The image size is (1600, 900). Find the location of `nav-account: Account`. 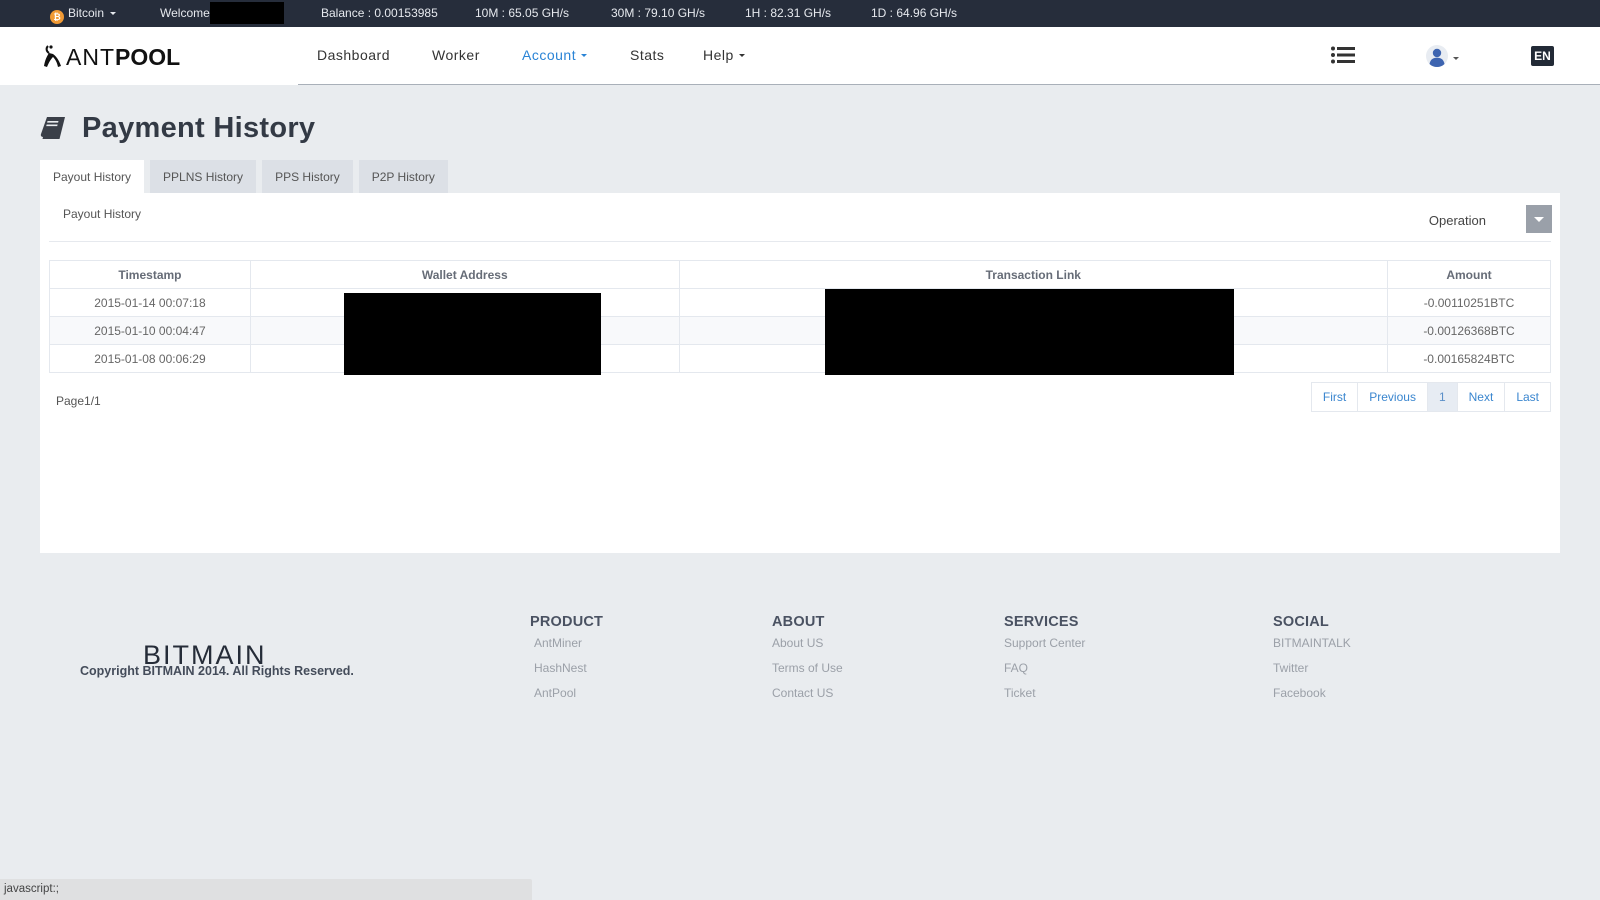

nav-account: Account is located at coordinates (555, 55).